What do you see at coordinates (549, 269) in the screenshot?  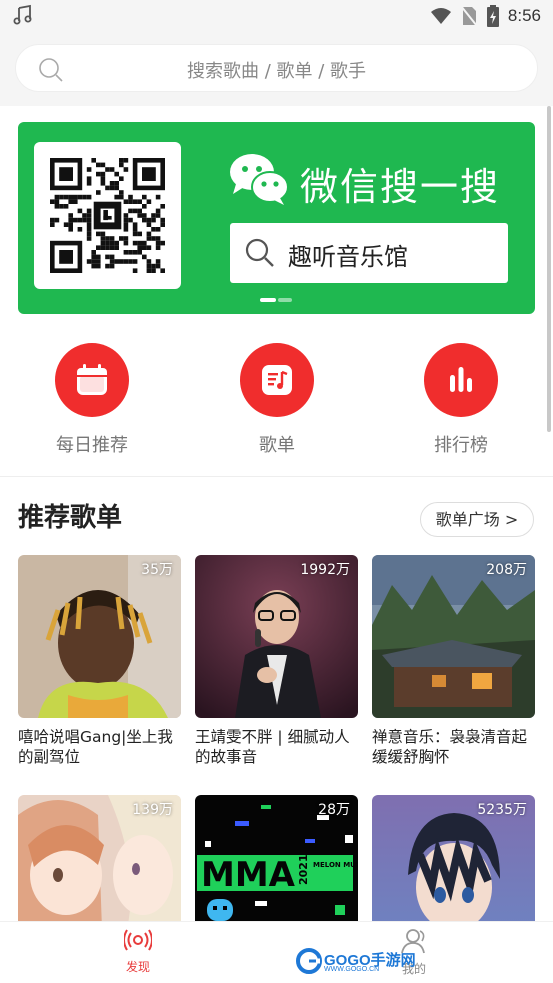 I see `scrollbar` at bounding box center [549, 269].